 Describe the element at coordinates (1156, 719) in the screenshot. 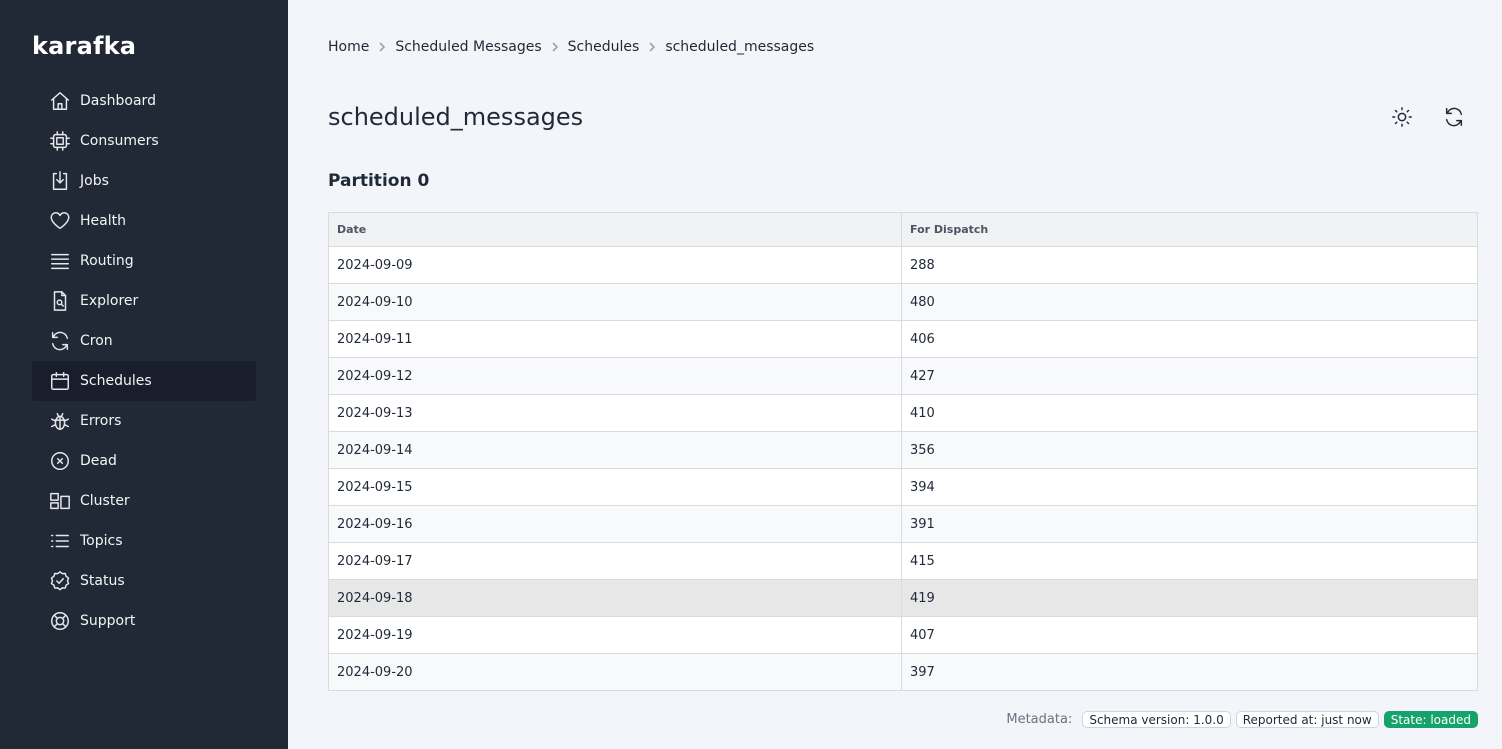

I see `schema-version-badge: Schema version: 1.0.0` at that location.